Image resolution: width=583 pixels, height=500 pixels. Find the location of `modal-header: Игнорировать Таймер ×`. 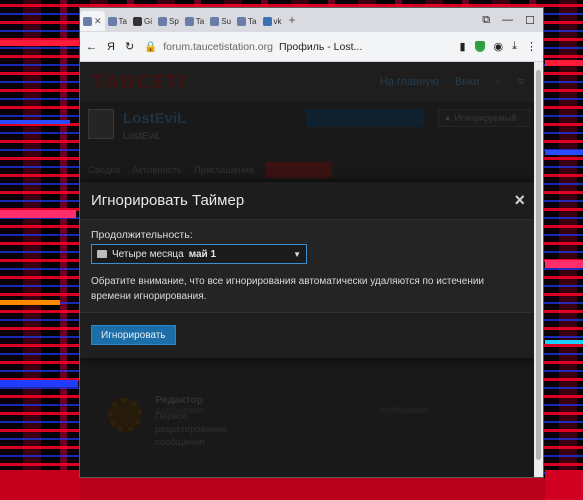

modal-header: Игнорировать Таймер × is located at coordinates (308, 201).